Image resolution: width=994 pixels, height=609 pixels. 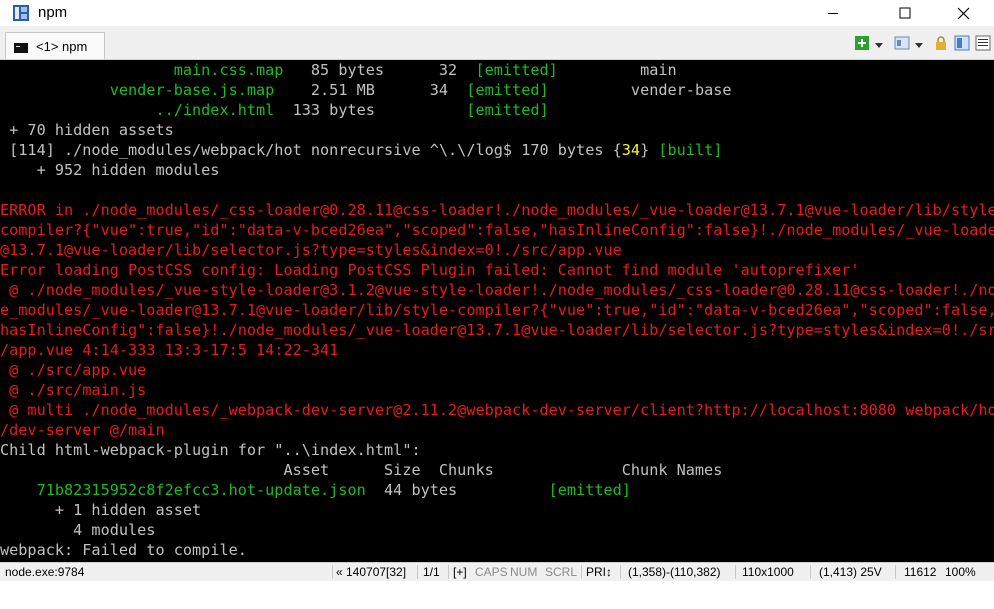 I want to click on console-line: + 952 hidden modules, so click(x=497, y=170).